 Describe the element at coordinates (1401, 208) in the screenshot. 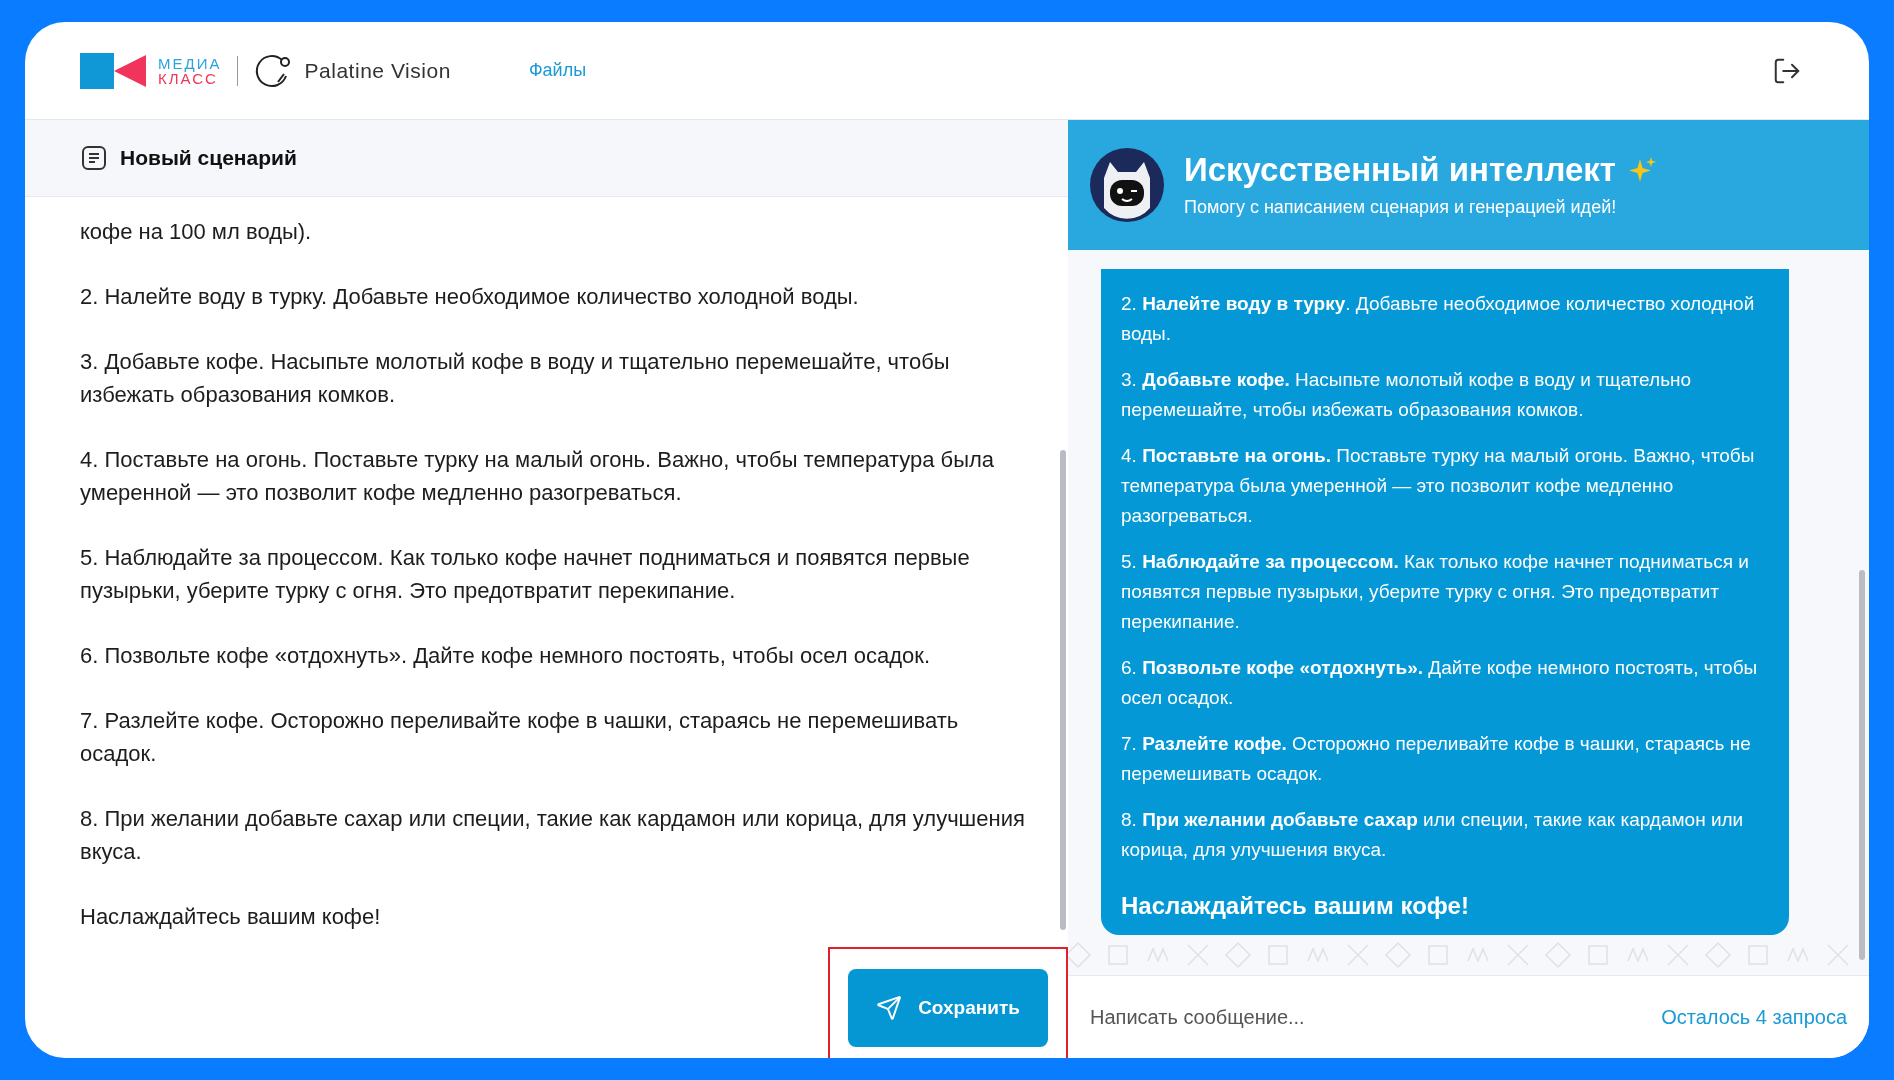

I see `assistant-subtitle: Помогу с написанием сценария и генерацией идей!` at that location.